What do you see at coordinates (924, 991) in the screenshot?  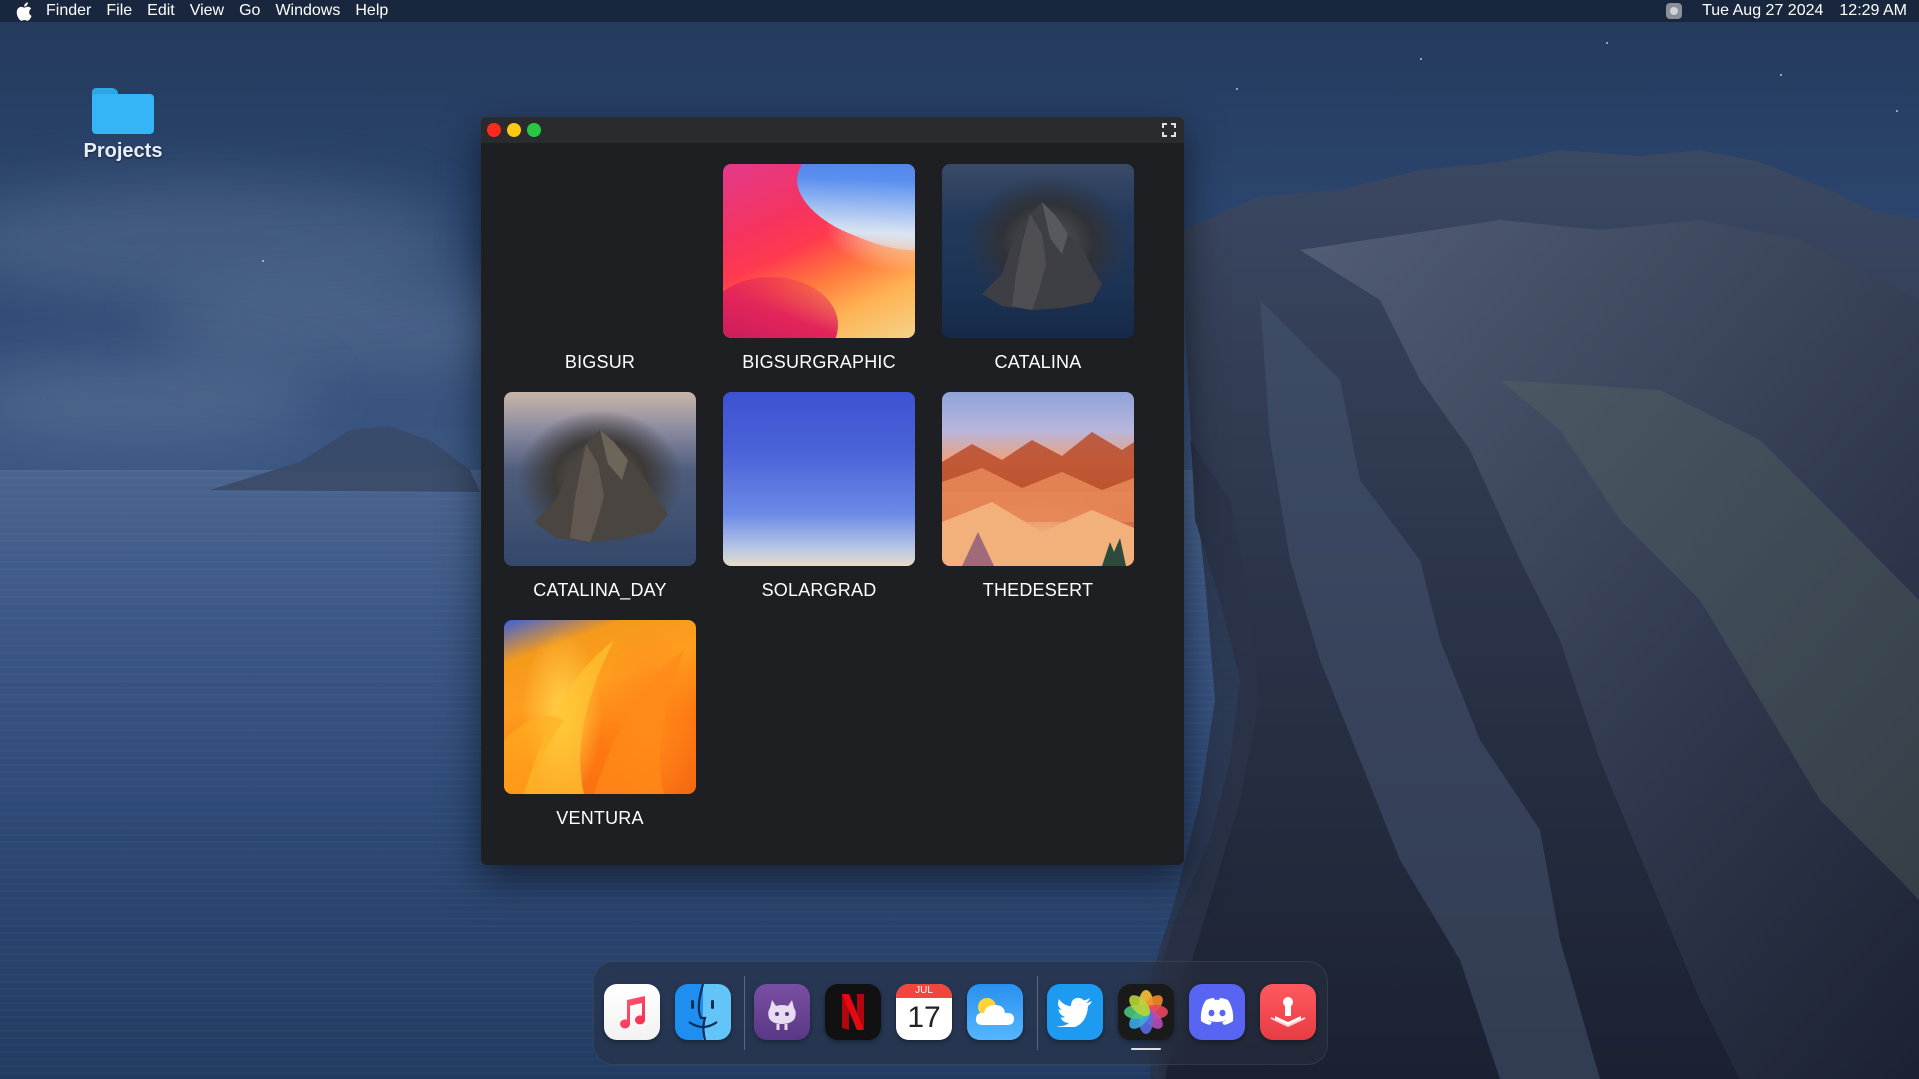 I see `calendar-month: JUL` at bounding box center [924, 991].